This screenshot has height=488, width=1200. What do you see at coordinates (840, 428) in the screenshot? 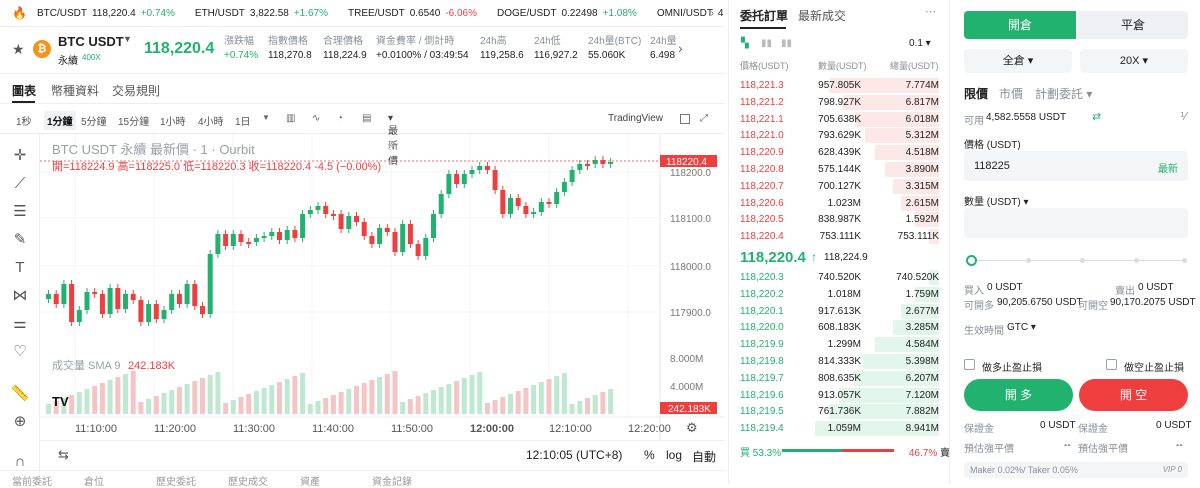
I see `bid-row: 118,219.4 1.059M 8.941M` at bounding box center [840, 428].